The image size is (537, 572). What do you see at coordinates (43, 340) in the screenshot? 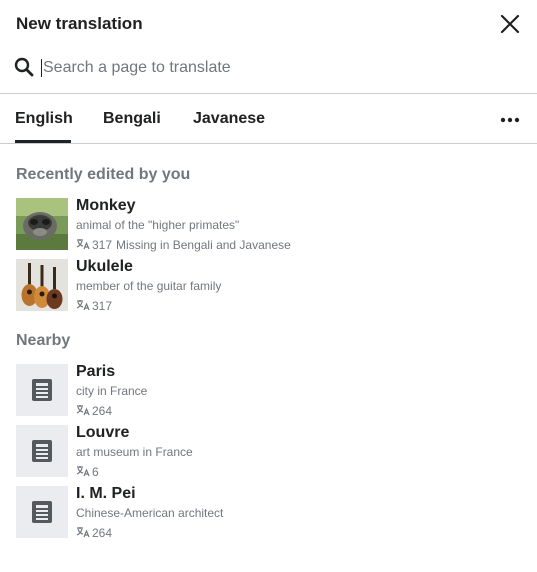
I see `nearby-section-title: Nearby` at bounding box center [43, 340].